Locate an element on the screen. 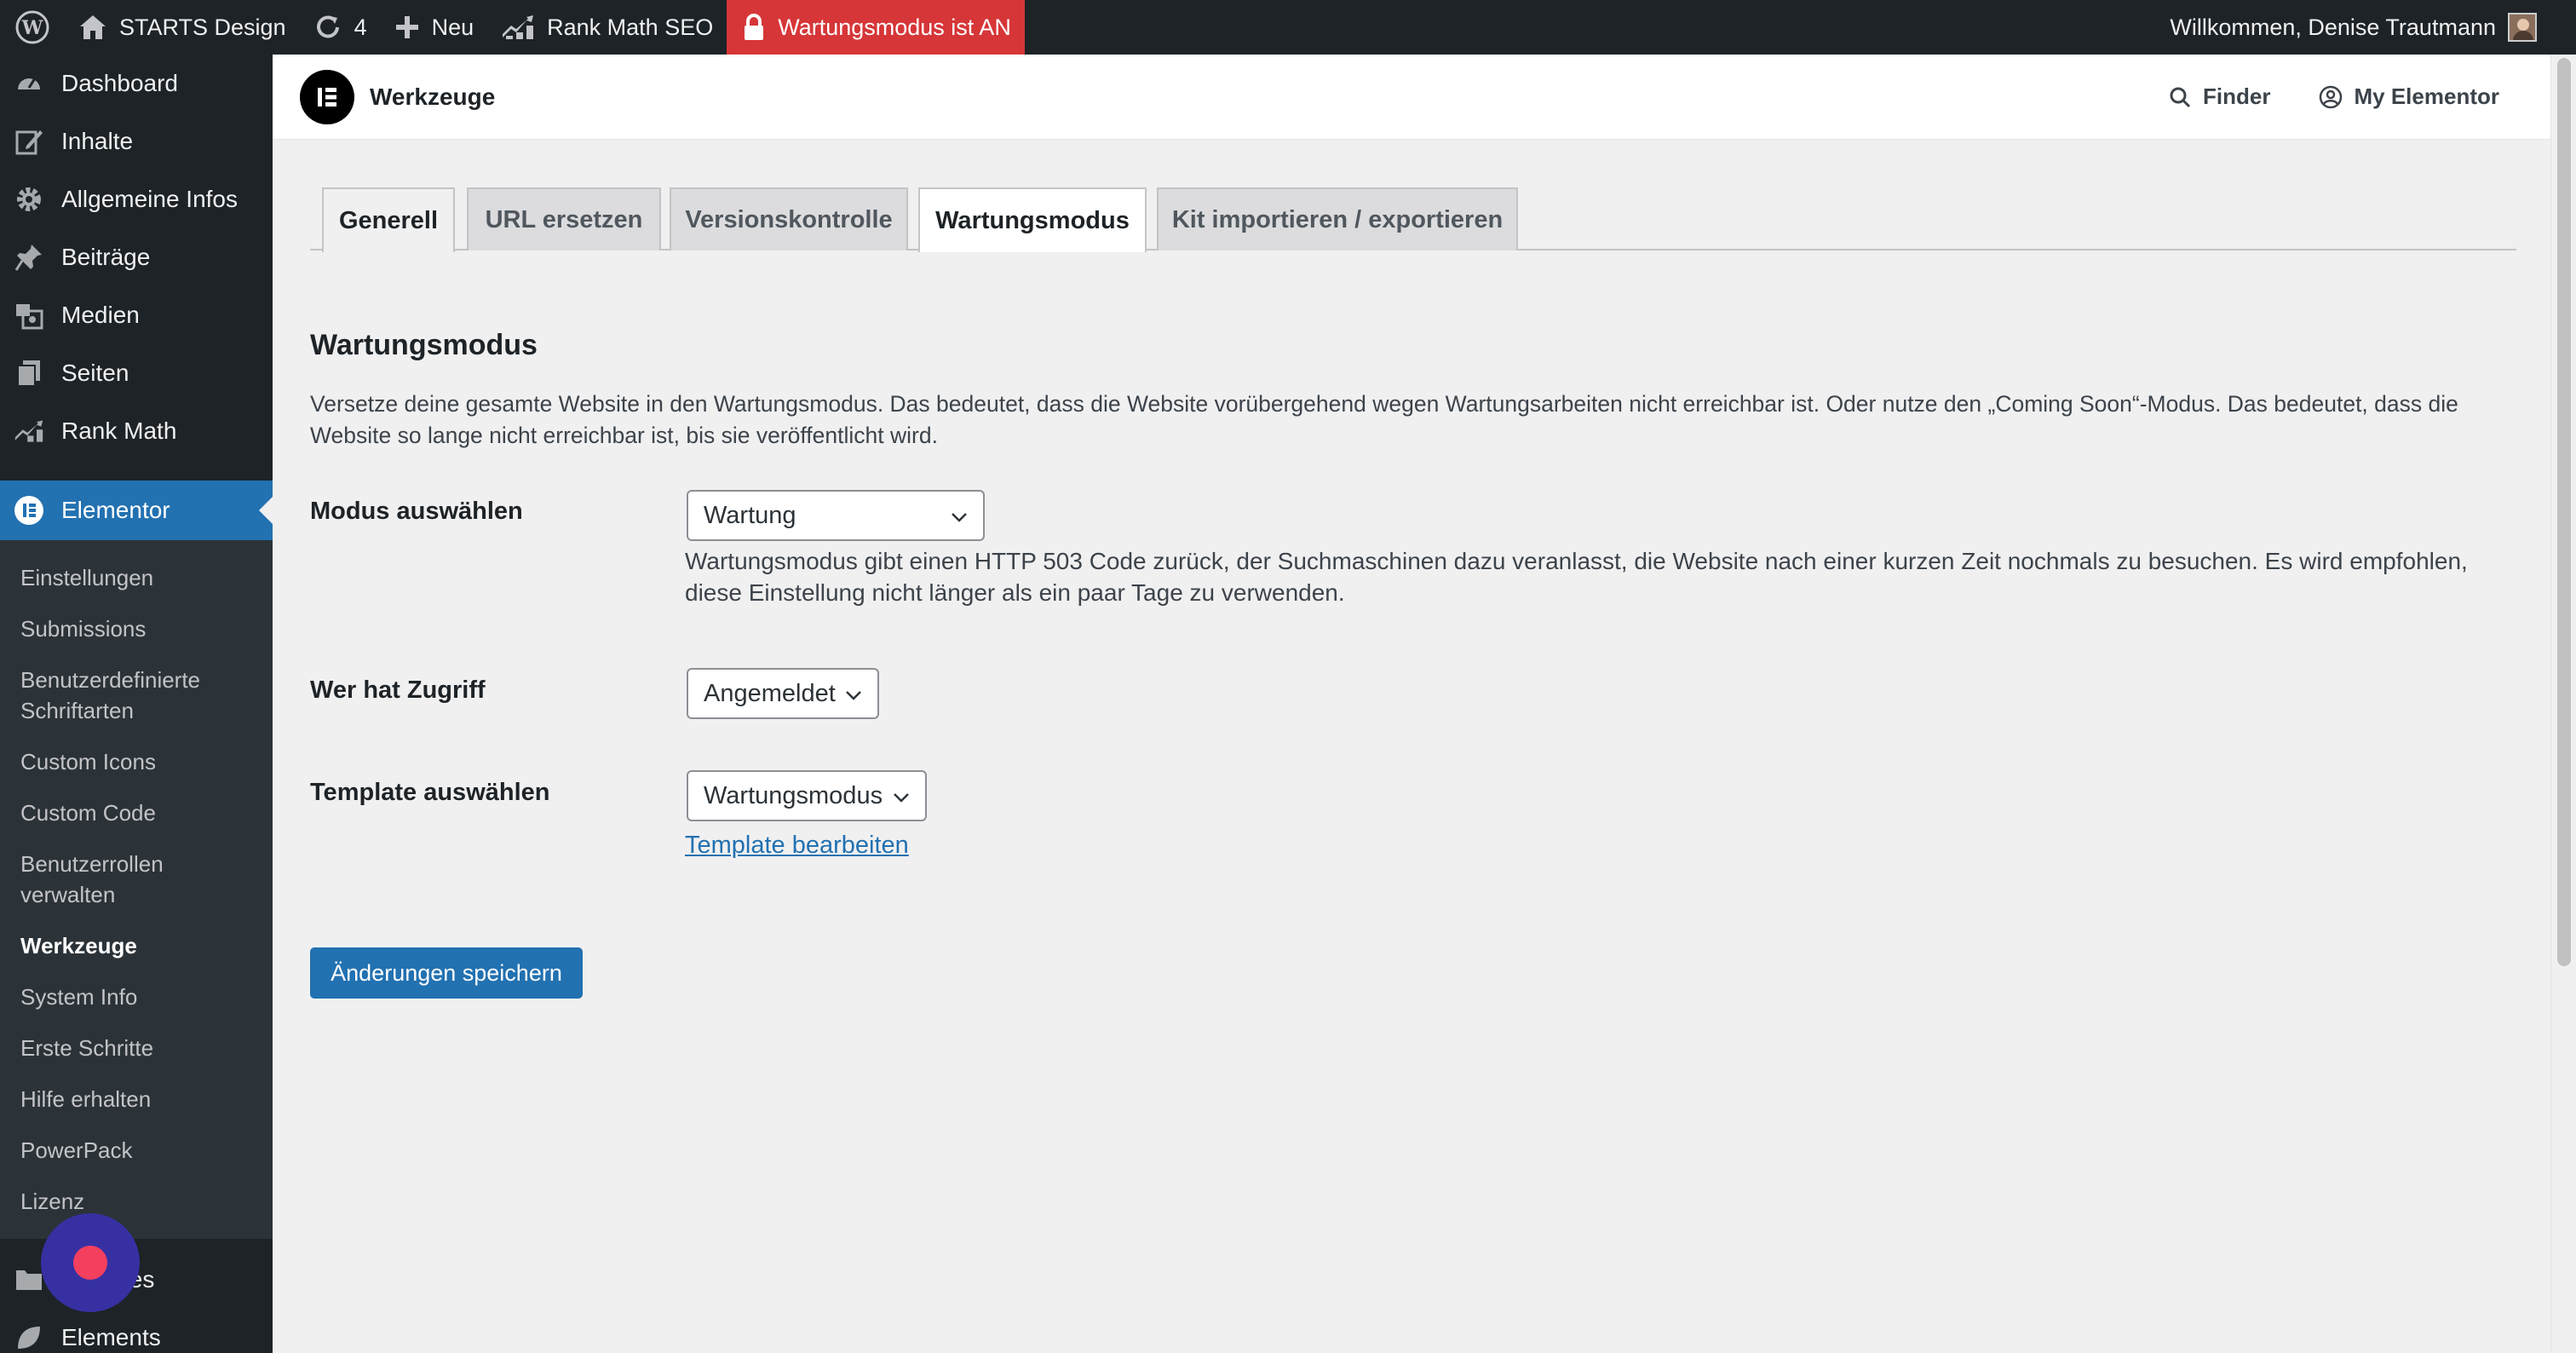 Image resolution: width=2576 pixels, height=1353 pixels. record-icon is located at coordinates (90, 1263).